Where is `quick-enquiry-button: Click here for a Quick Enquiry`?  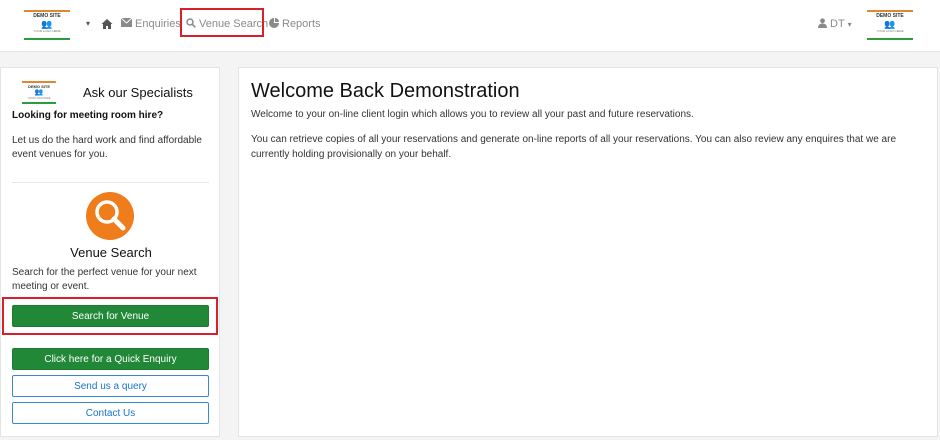 quick-enquiry-button: Click here for a Quick Enquiry is located at coordinates (110, 359).